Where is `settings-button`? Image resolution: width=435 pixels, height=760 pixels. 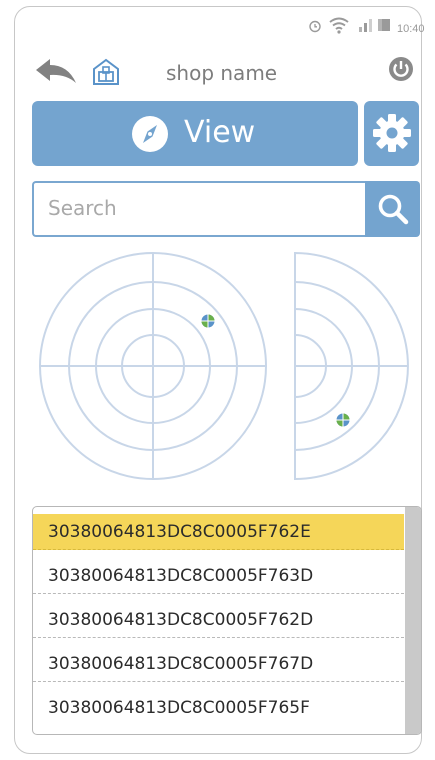 settings-button is located at coordinates (391, 133).